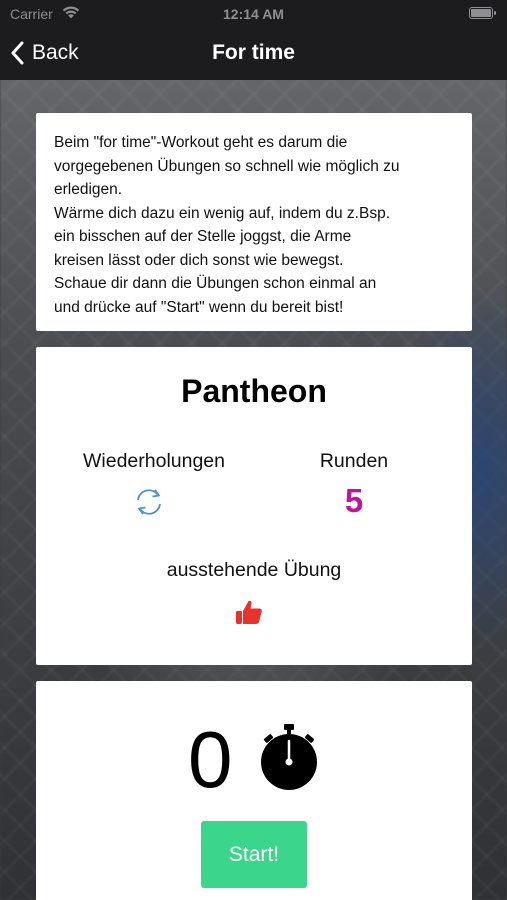  I want to click on workout-name: Pantheon, so click(254, 391).